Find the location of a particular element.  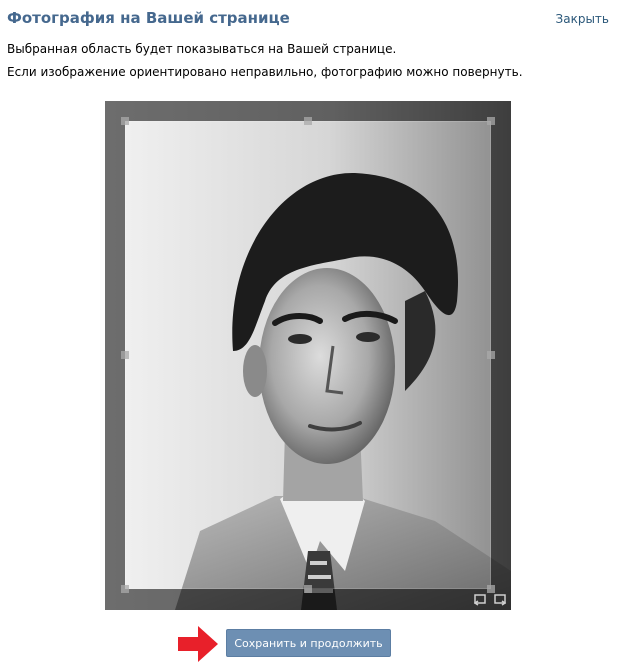

dialog-title: Фотография на Вашей странице is located at coordinates (148, 18).